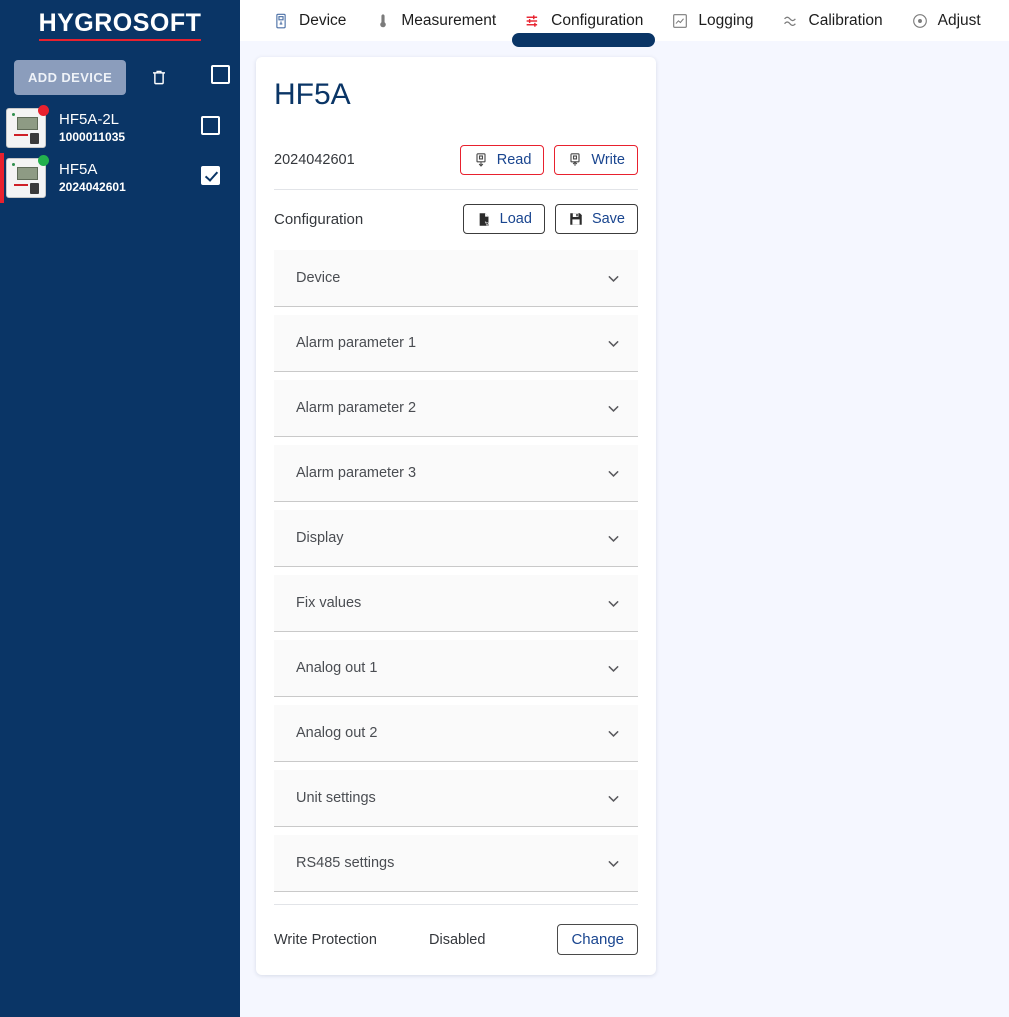  Describe the element at coordinates (959, 20) in the screenshot. I see `tab-adjust-label: Adjust` at that location.